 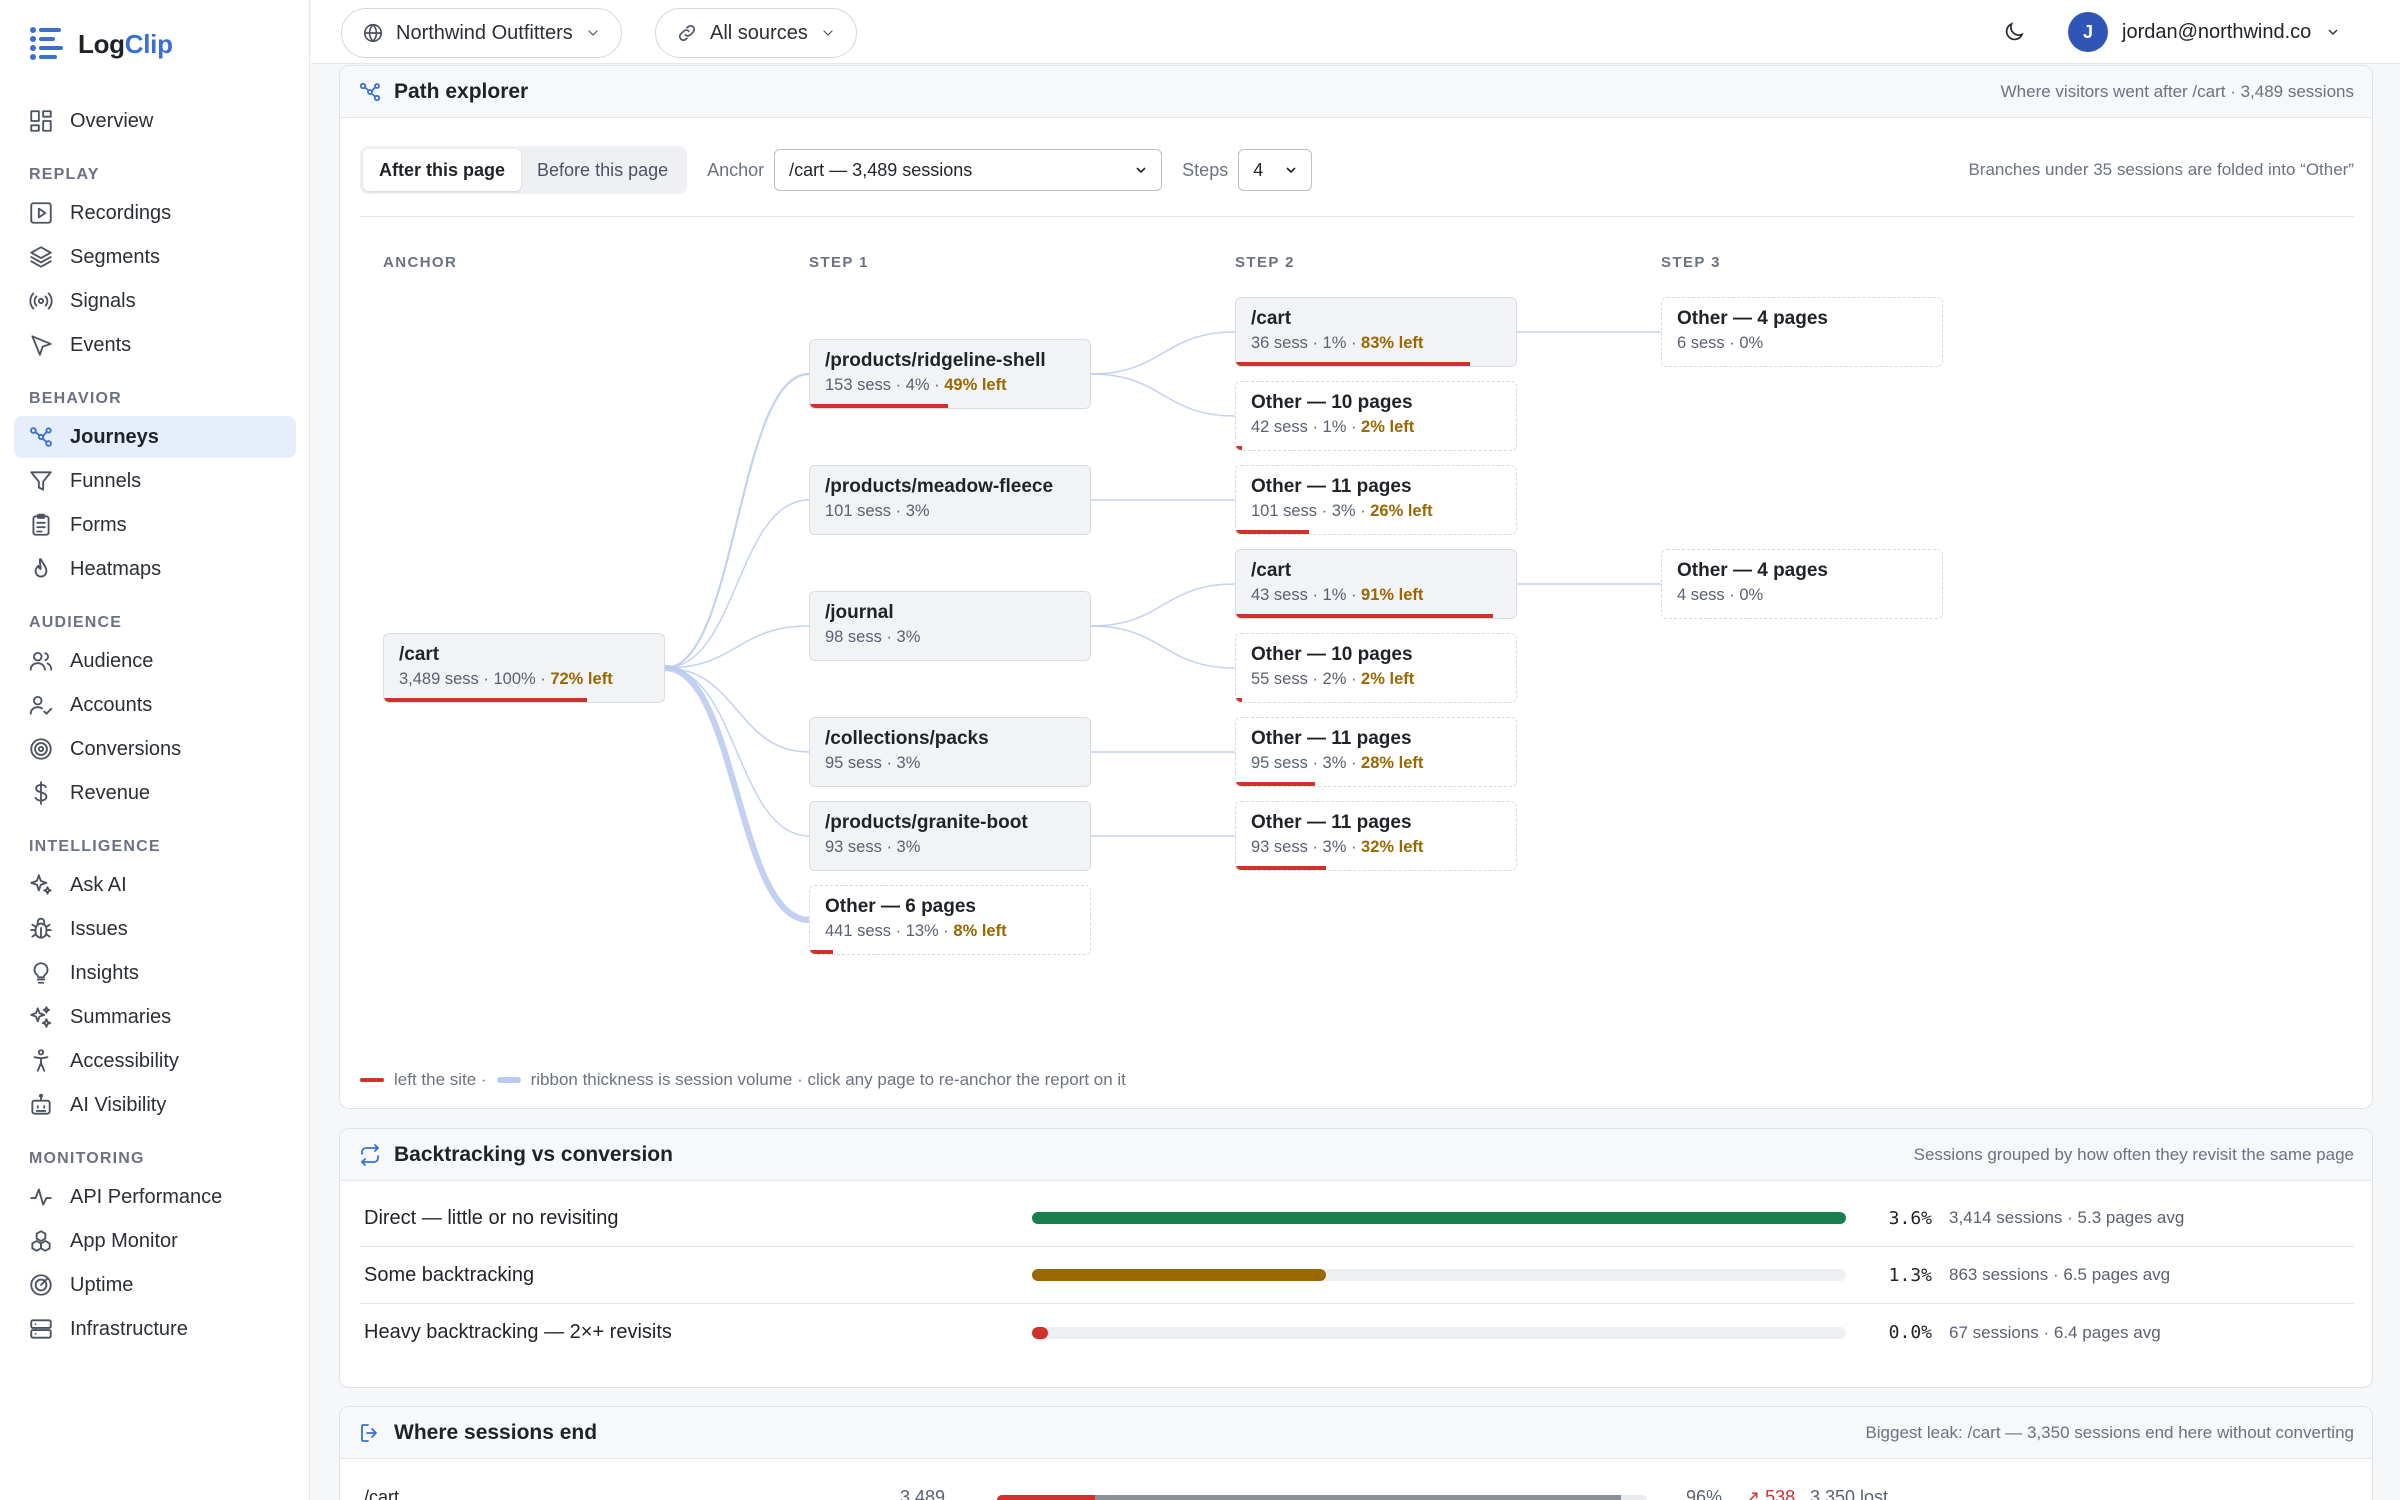 What do you see at coordinates (87, 1158) in the screenshot?
I see `sidebar-section-monitoring: MONITORING` at bounding box center [87, 1158].